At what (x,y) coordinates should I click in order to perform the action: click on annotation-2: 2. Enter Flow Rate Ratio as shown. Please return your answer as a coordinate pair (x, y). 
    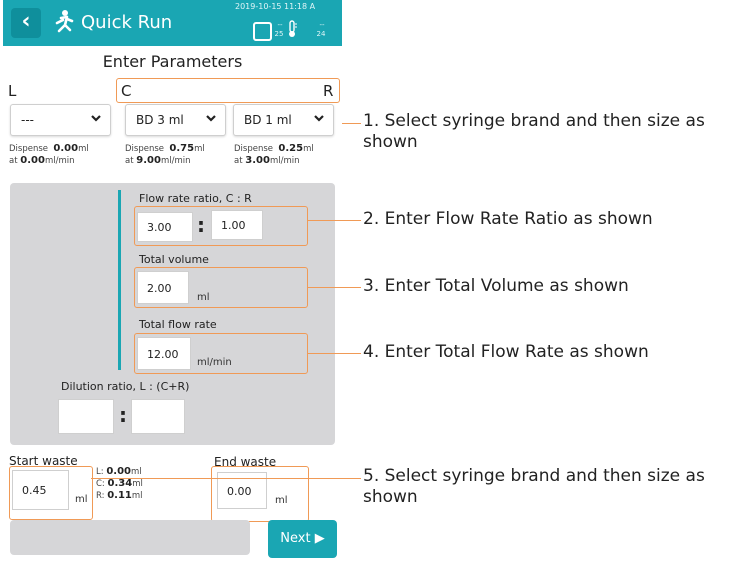
    Looking at the image, I should click on (508, 219).